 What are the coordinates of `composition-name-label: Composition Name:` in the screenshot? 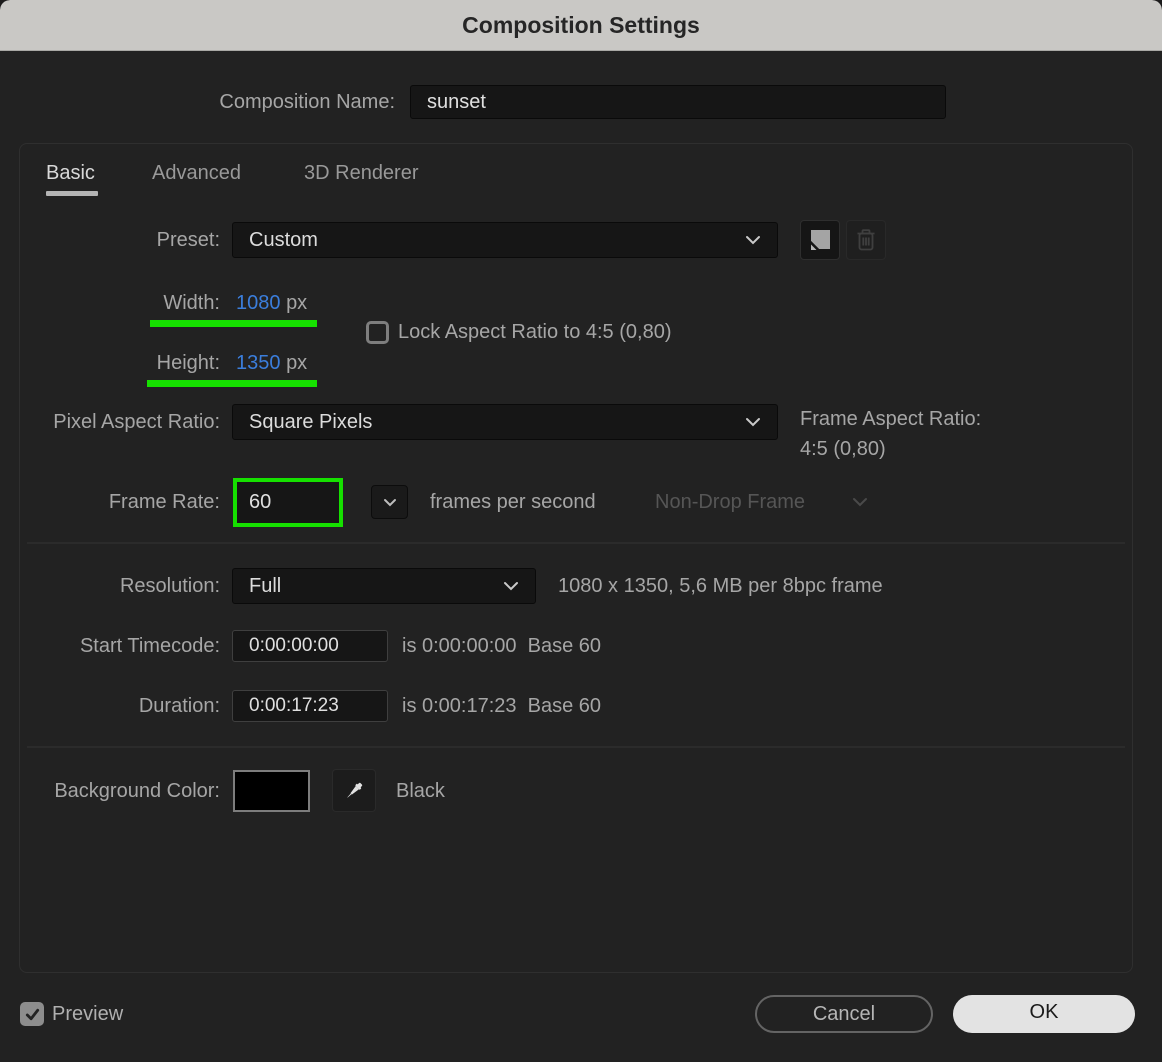 It's located at (307, 102).